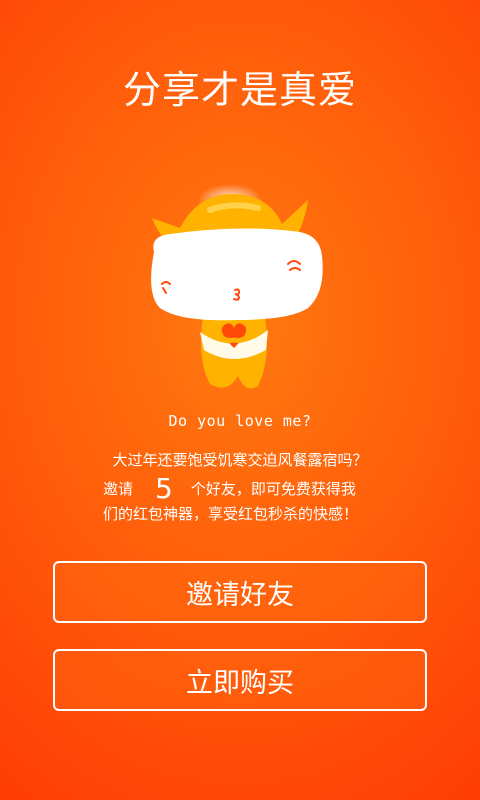 This screenshot has width=480, height=800. What do you see at coordinates (240, 460) in the screenshot?
I see `promo-line-1: 大过年还要饱受饥寒交迫风餐露宿吗？` at bounding box center [240, 460].